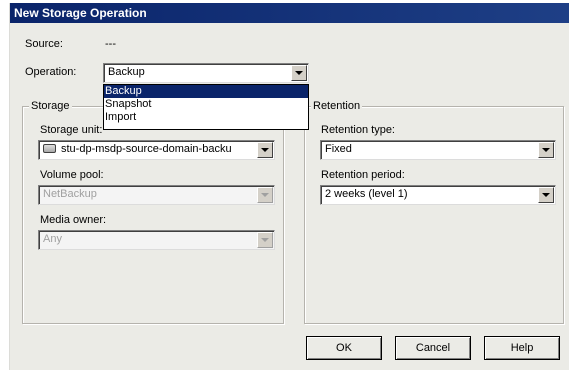 Image resolution: width=569 pixels, height=370 pixels. I want to click on help-button: Help, so click(522, 348).